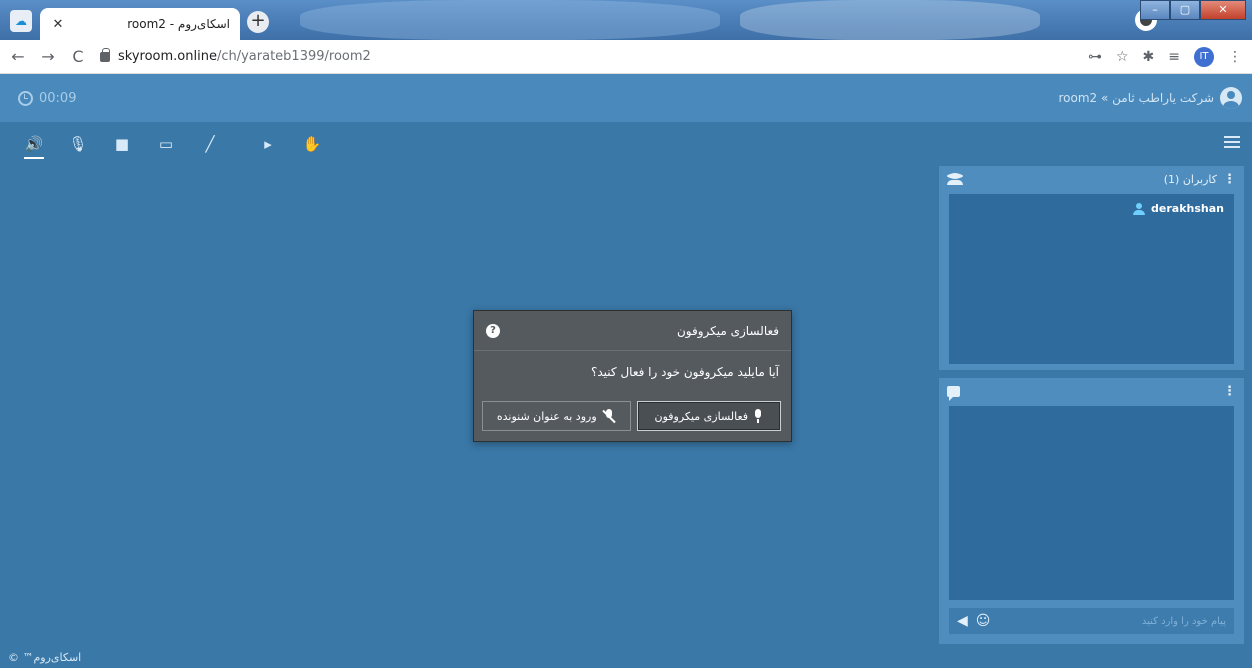  What do you see at coordinates (58, 24) in the screenshot?
I see `tab-close-icon: ✕` at bounding box center [58, 24].